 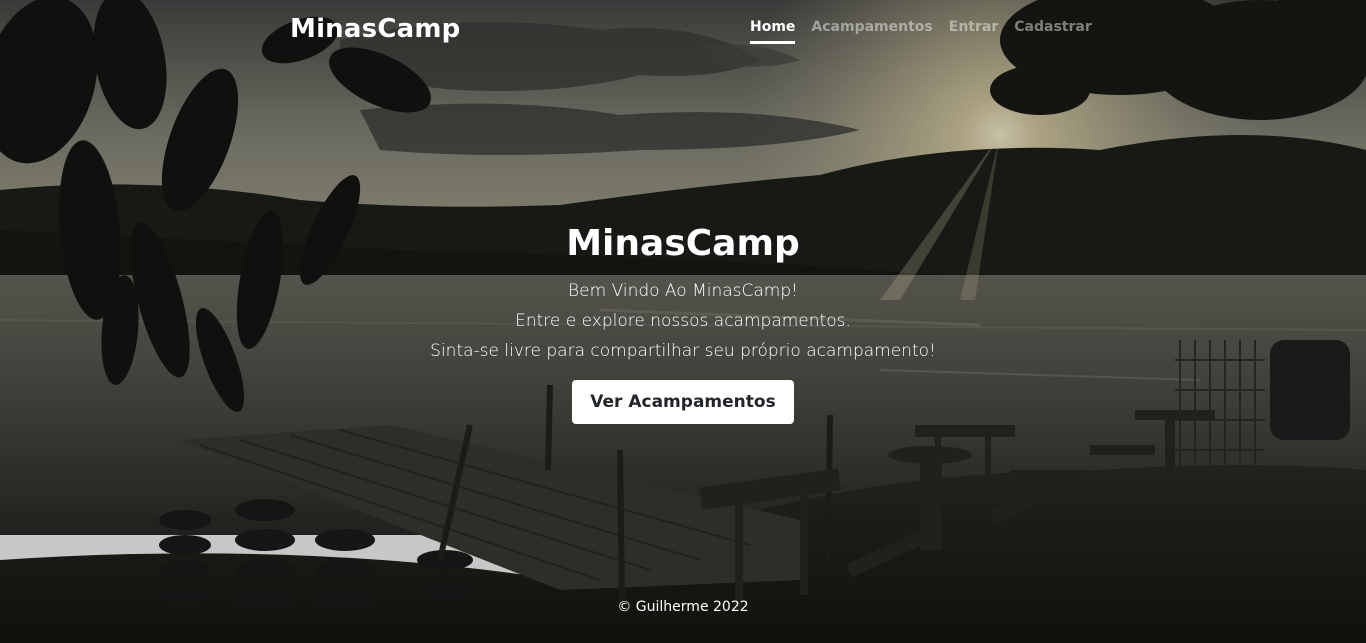 What do you see at coordinates (683, 243) in the screenshot?
I see `hero-title: MinasCamp` at bounding box center [683, 243].